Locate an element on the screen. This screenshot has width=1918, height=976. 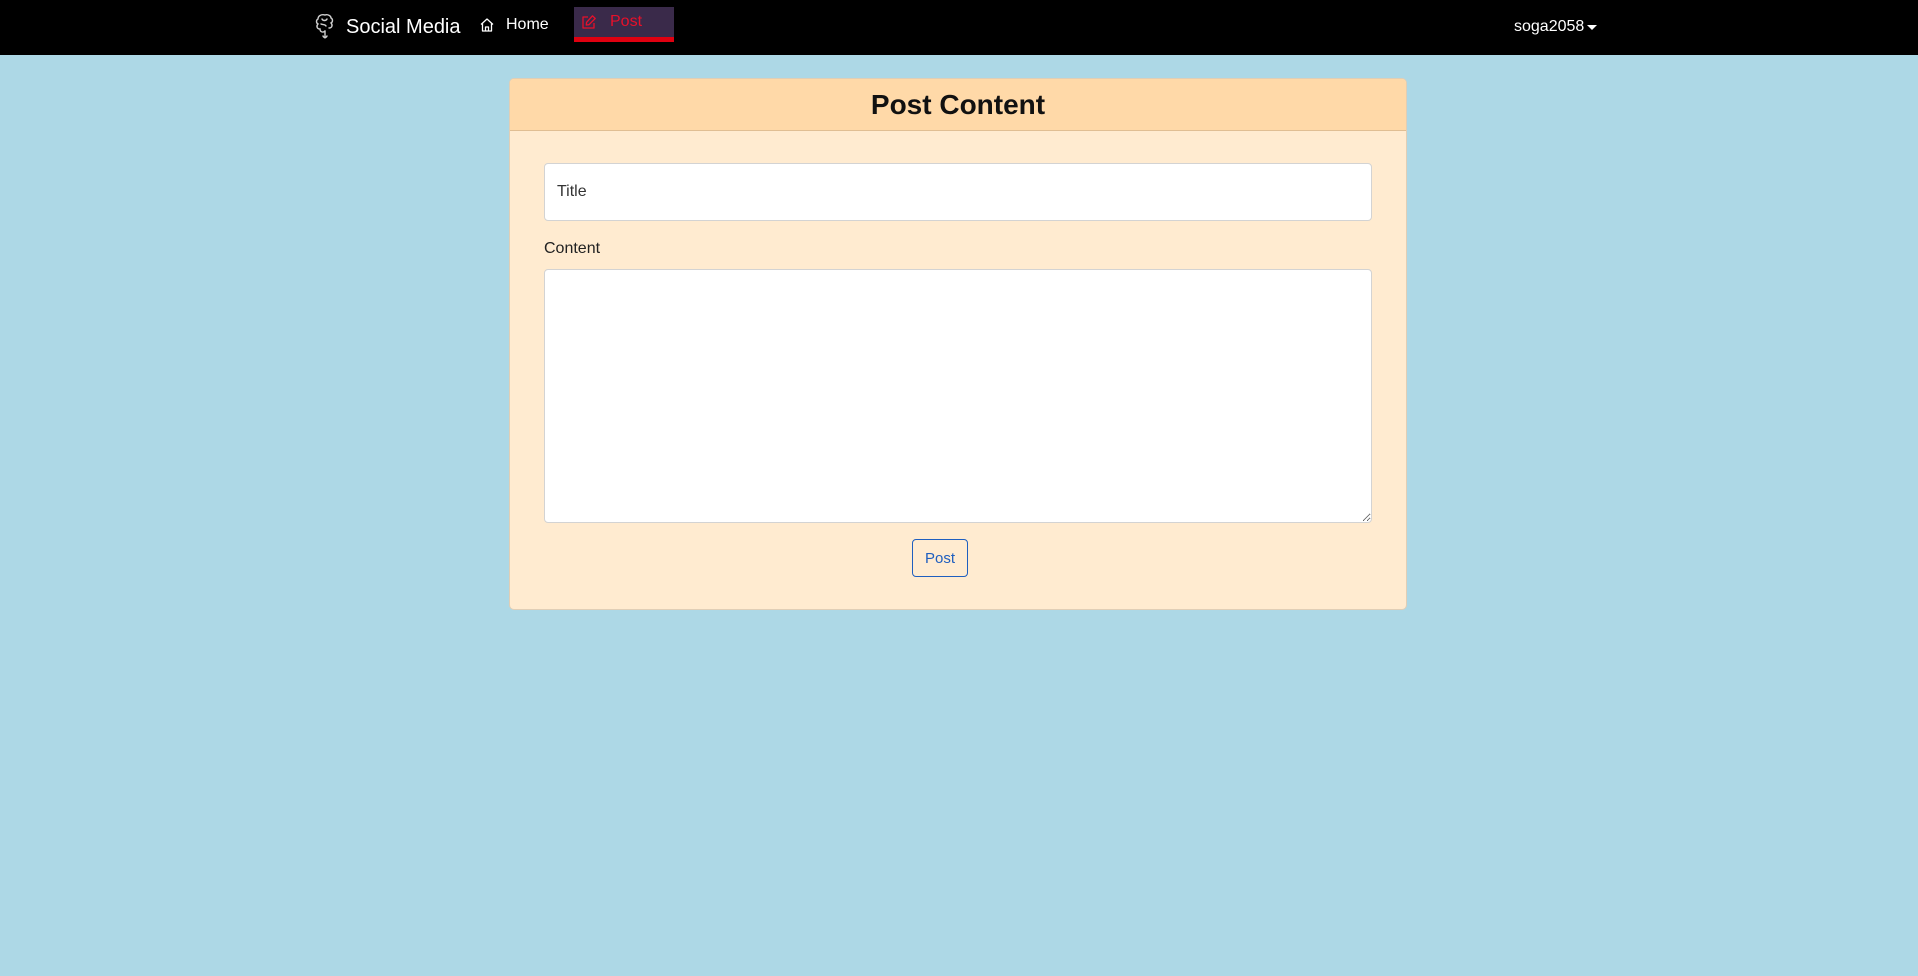
nav-post-link: Post is located at coordinates (624, 24).